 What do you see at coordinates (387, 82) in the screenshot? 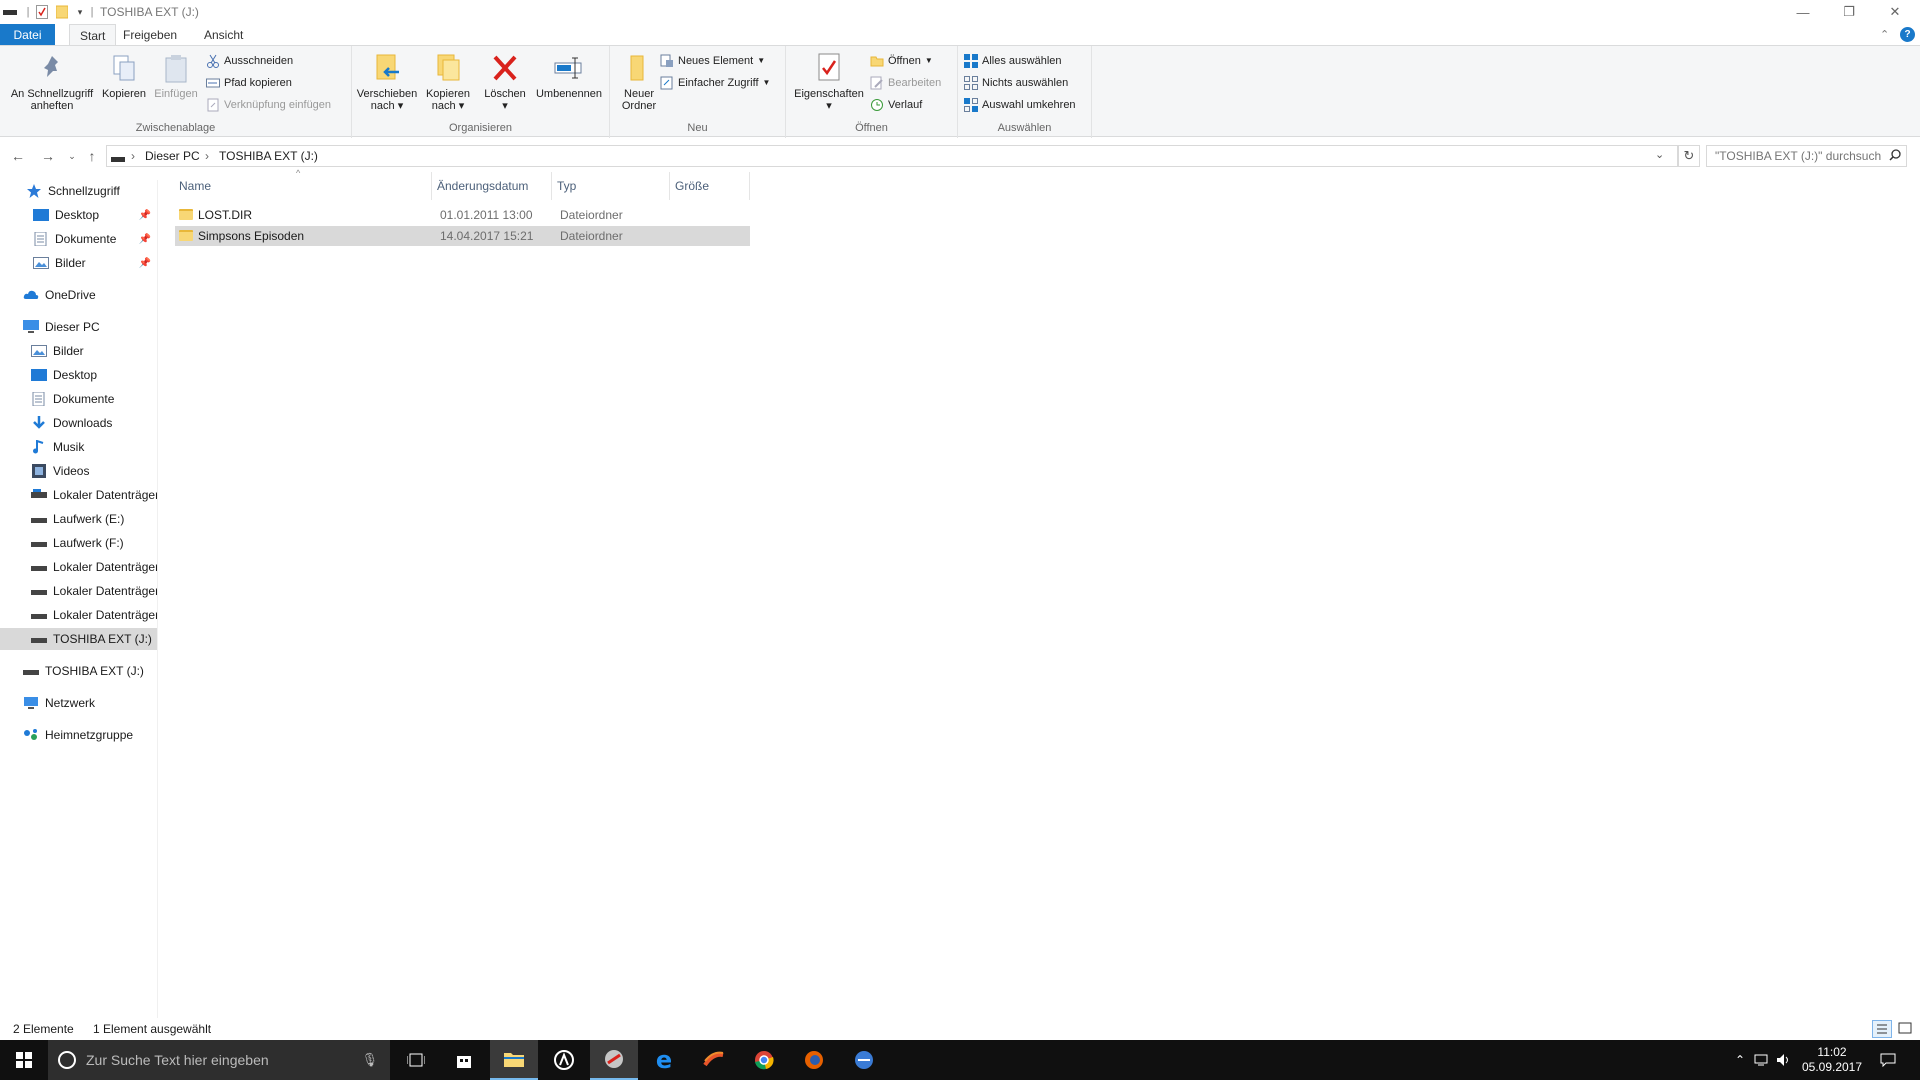
I see `move-to-button: Verschieben nach ▾` at bounding box center [387, 82].